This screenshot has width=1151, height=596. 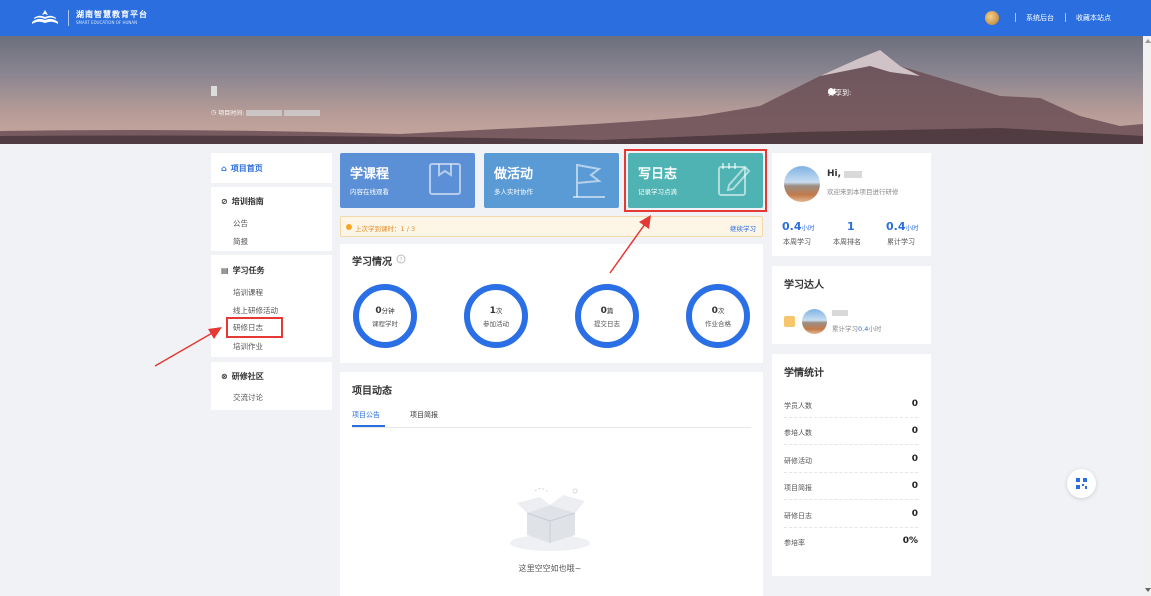 I want to click on metric-weekly-hours: 0.4小时, so click(x=798, y=226).